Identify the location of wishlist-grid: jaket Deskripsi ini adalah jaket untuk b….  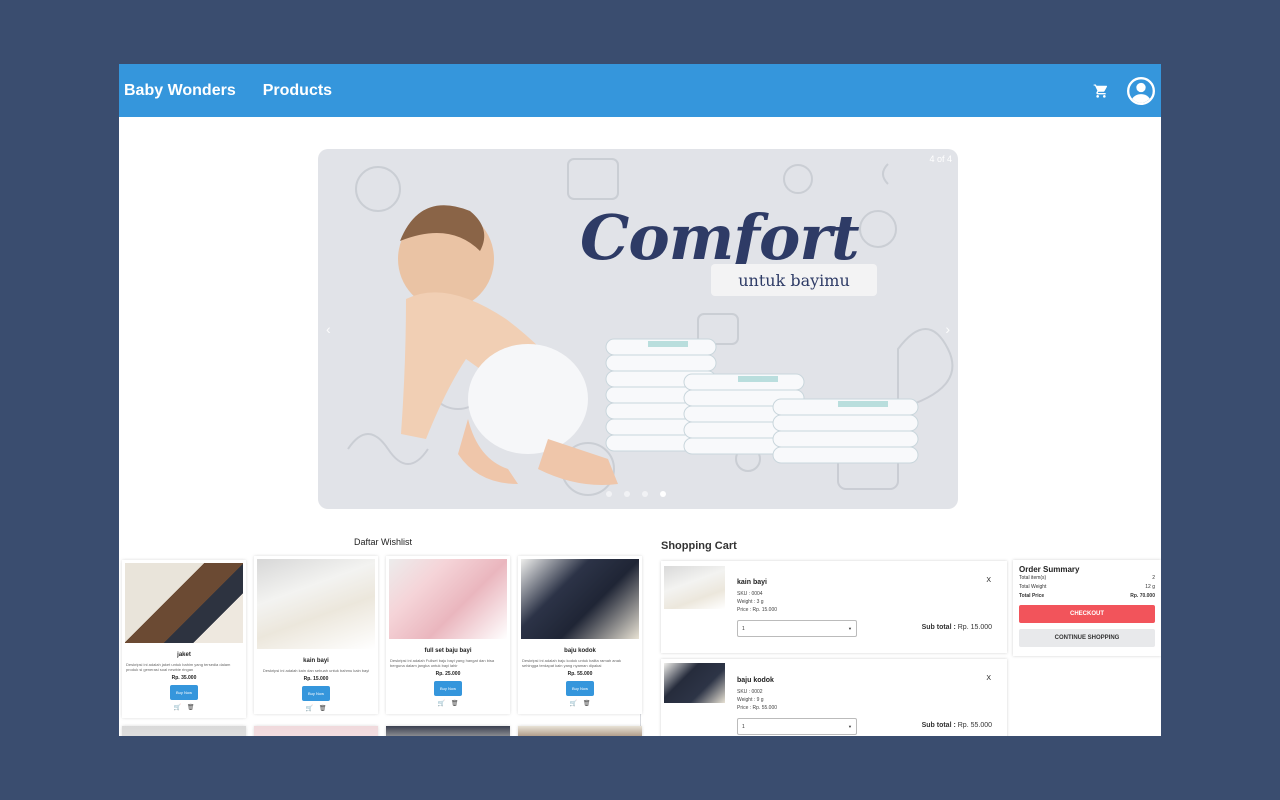
(380, 646).